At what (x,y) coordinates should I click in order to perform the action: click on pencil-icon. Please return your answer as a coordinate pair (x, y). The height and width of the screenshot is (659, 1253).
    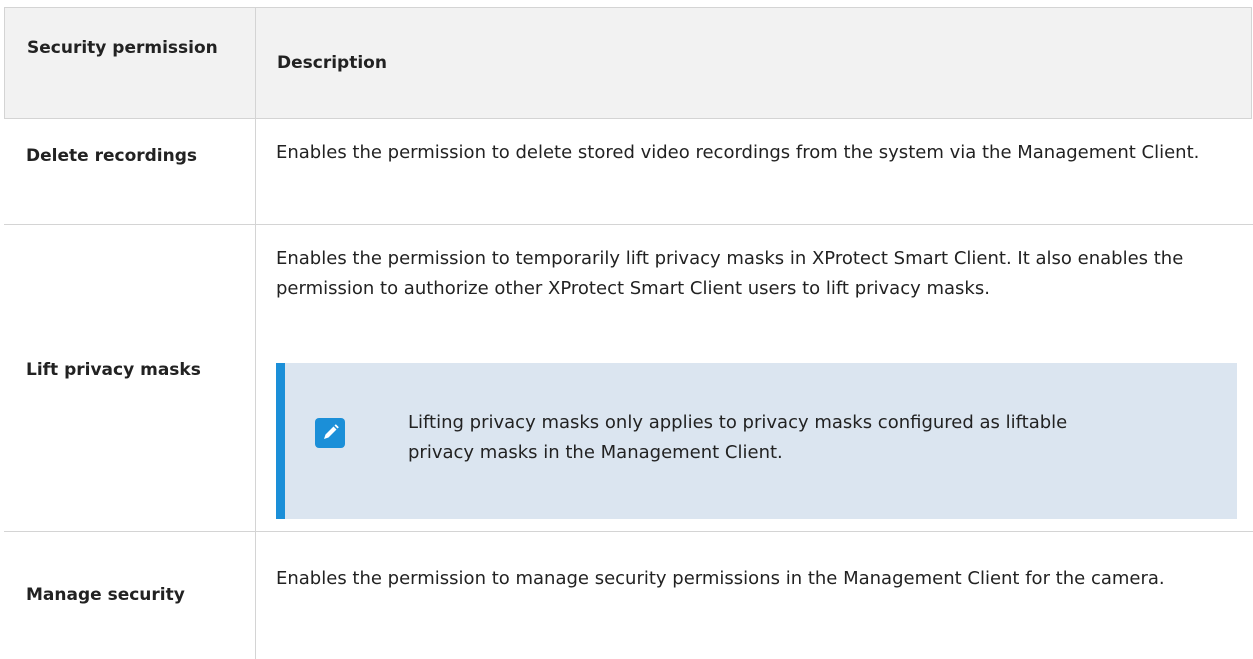
    Looking at the image, I should click on (330, 433).